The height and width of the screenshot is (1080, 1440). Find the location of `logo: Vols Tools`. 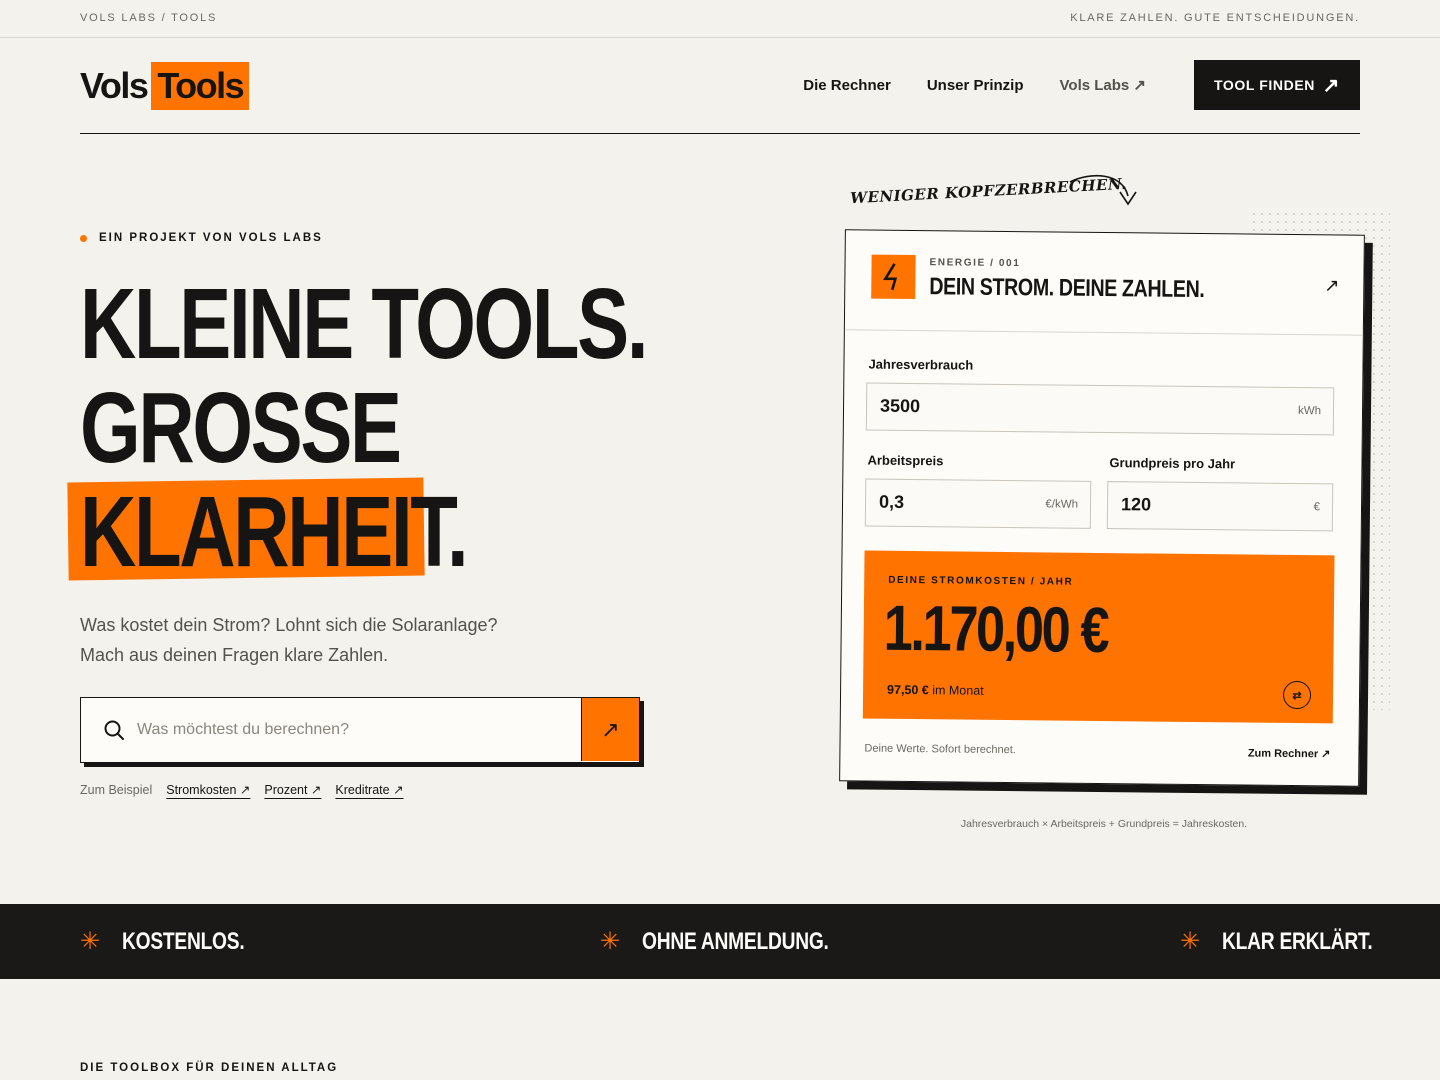

logo: Vols Tools is located at coordinates (165, 86).